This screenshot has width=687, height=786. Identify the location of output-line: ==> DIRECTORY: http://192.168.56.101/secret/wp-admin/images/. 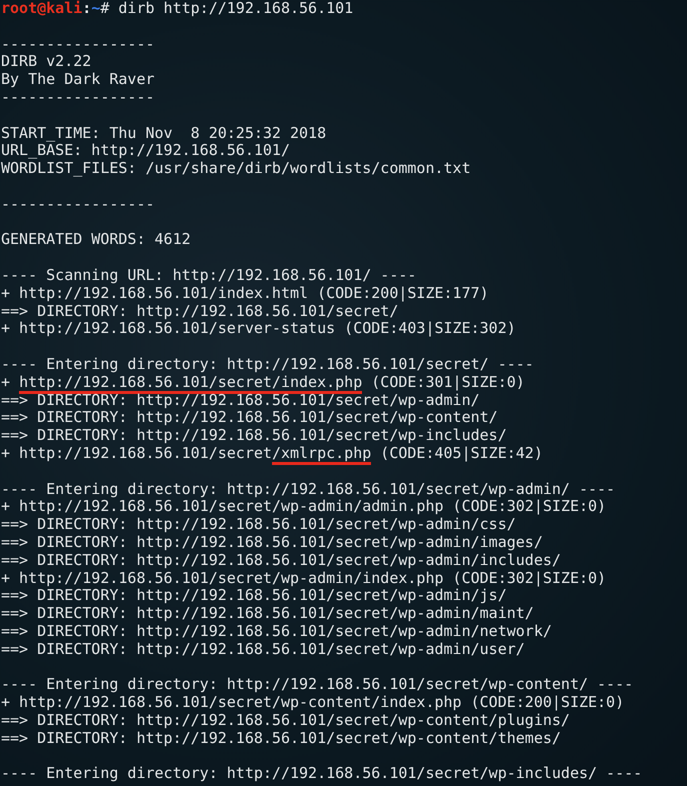
(272, 543).